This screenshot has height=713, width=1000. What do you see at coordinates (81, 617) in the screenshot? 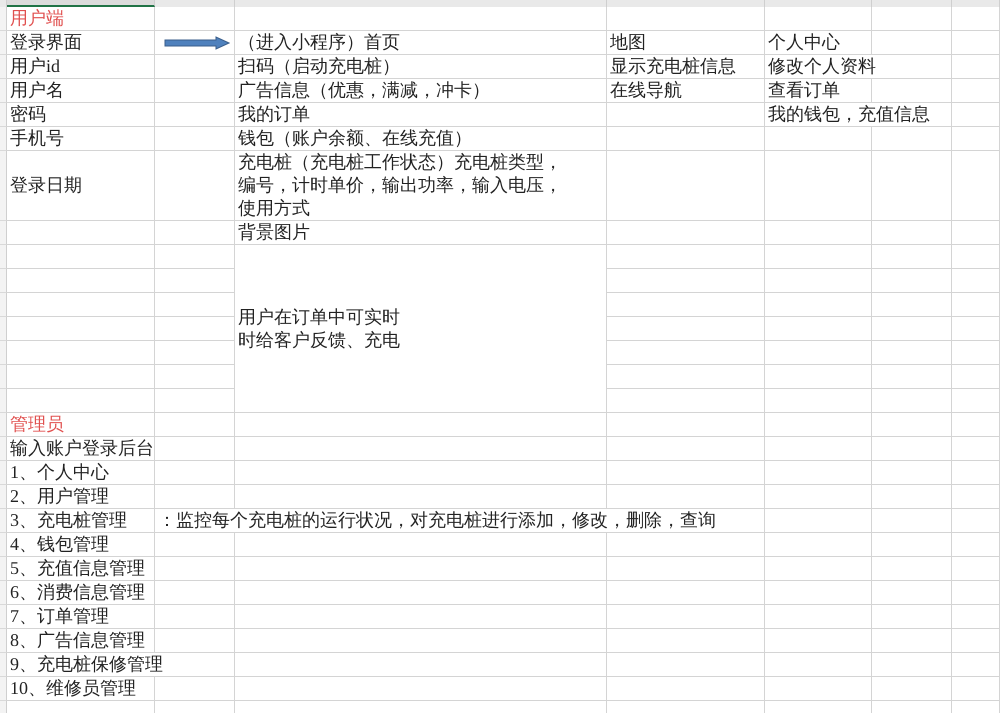
I see `table-cell: 7、订单管理` at bounding box center [81, 617].